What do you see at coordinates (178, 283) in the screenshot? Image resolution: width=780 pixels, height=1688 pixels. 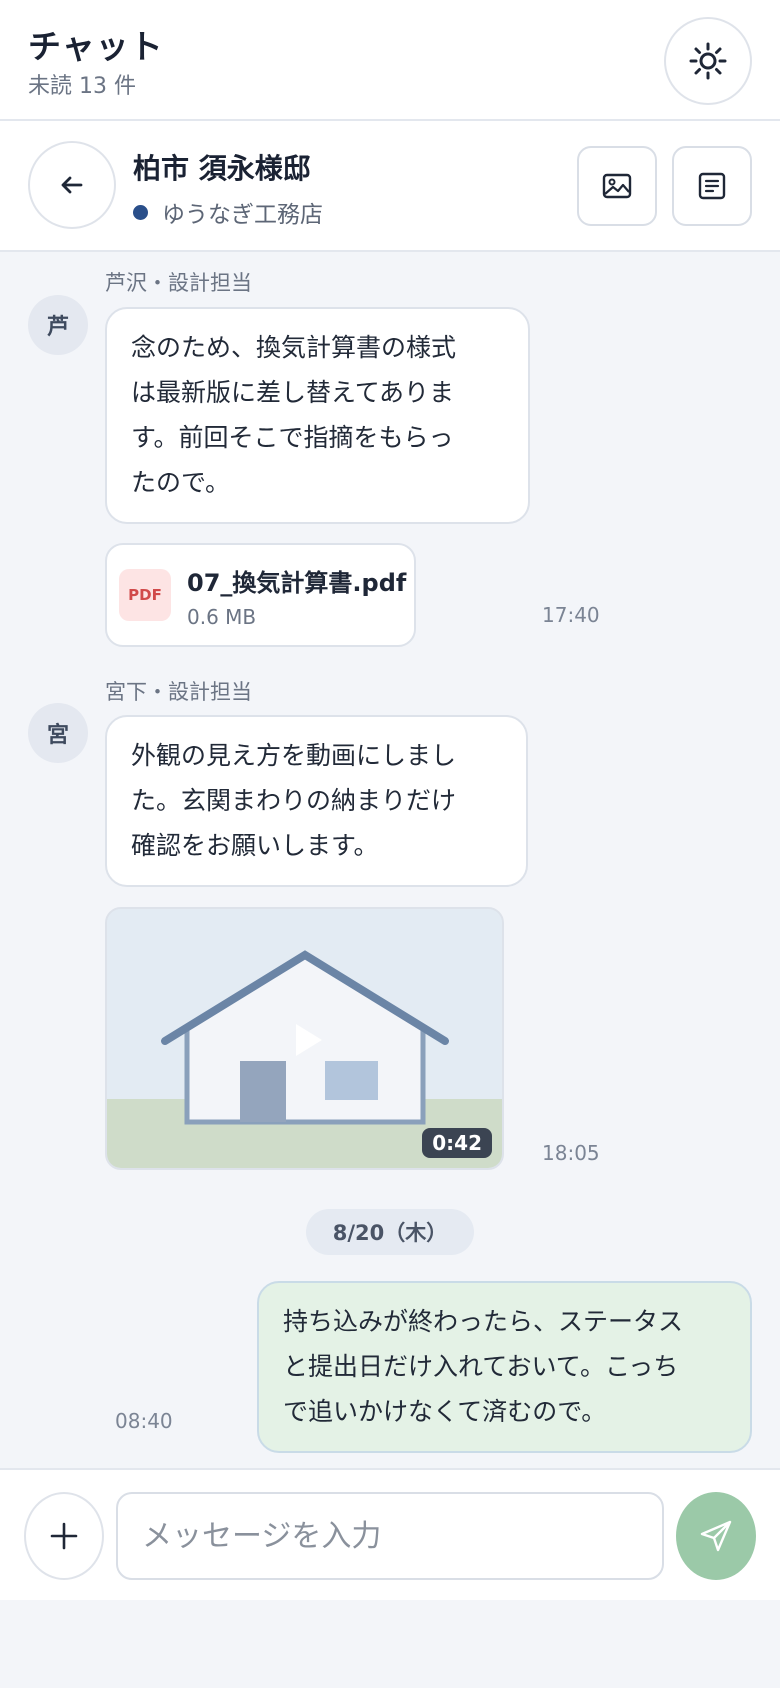 I see `sender-name: 芦沢・設計担当` at bounding box center [178, 283].